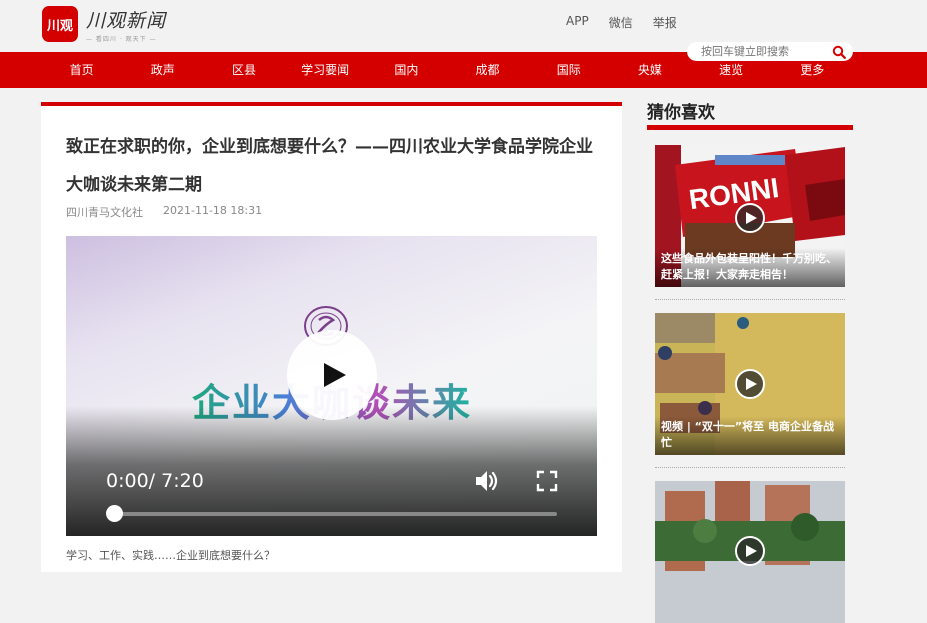 The height and width of the screenshot is (623, 927). Describe the element at coordinates (162, 70) in the screenshot. I see `nav-item-politics: 政声` at that location.